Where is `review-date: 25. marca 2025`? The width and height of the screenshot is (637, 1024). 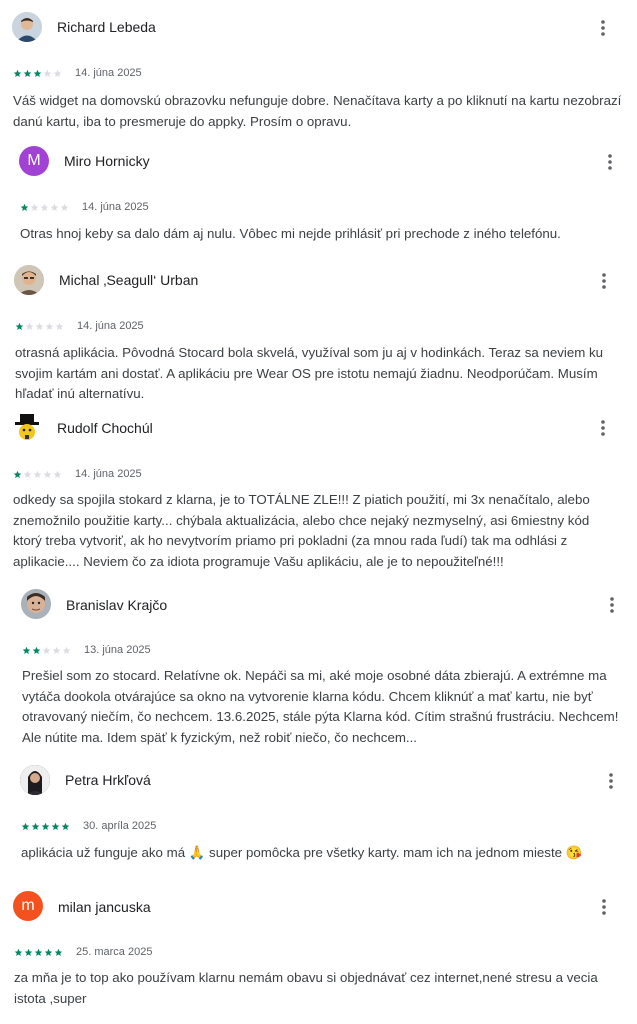 review-date: 25. marca 2025 is located at coordinates (114, 952).